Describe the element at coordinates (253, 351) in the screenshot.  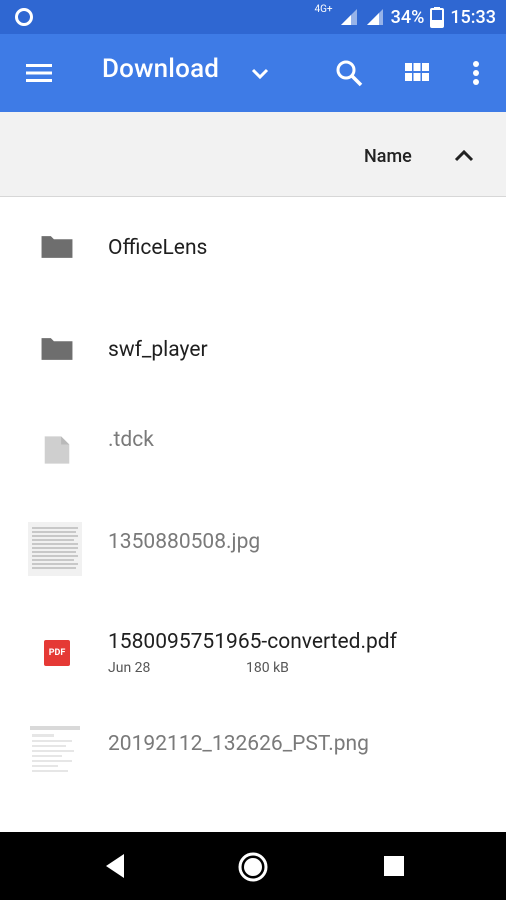
I see `list-item: swf_player` at that location.